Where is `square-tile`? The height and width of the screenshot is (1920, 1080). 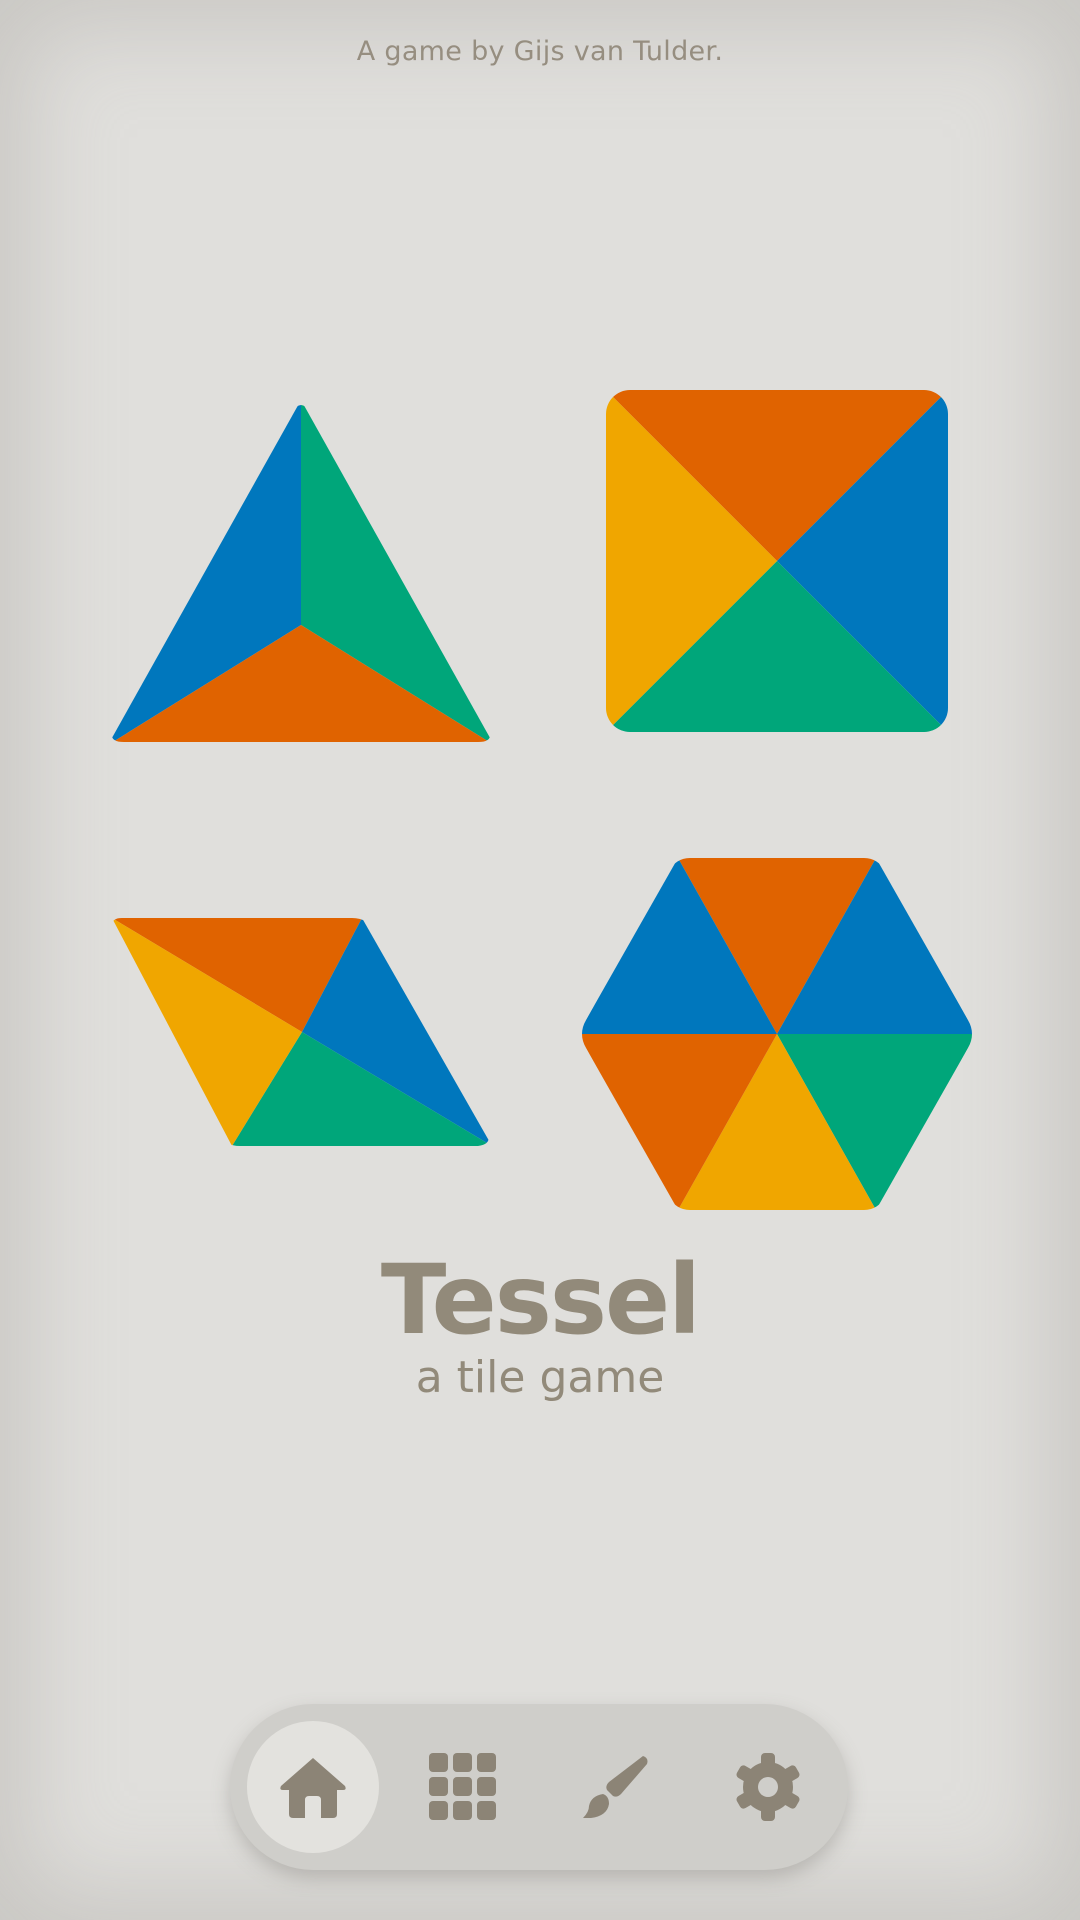 square-tile is located at coordinates (777, 561).